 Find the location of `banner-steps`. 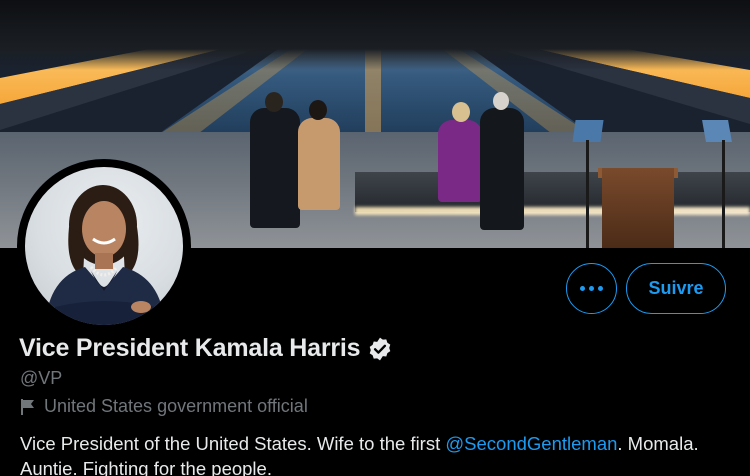

banner-steps is located at coordinates (552, 192).